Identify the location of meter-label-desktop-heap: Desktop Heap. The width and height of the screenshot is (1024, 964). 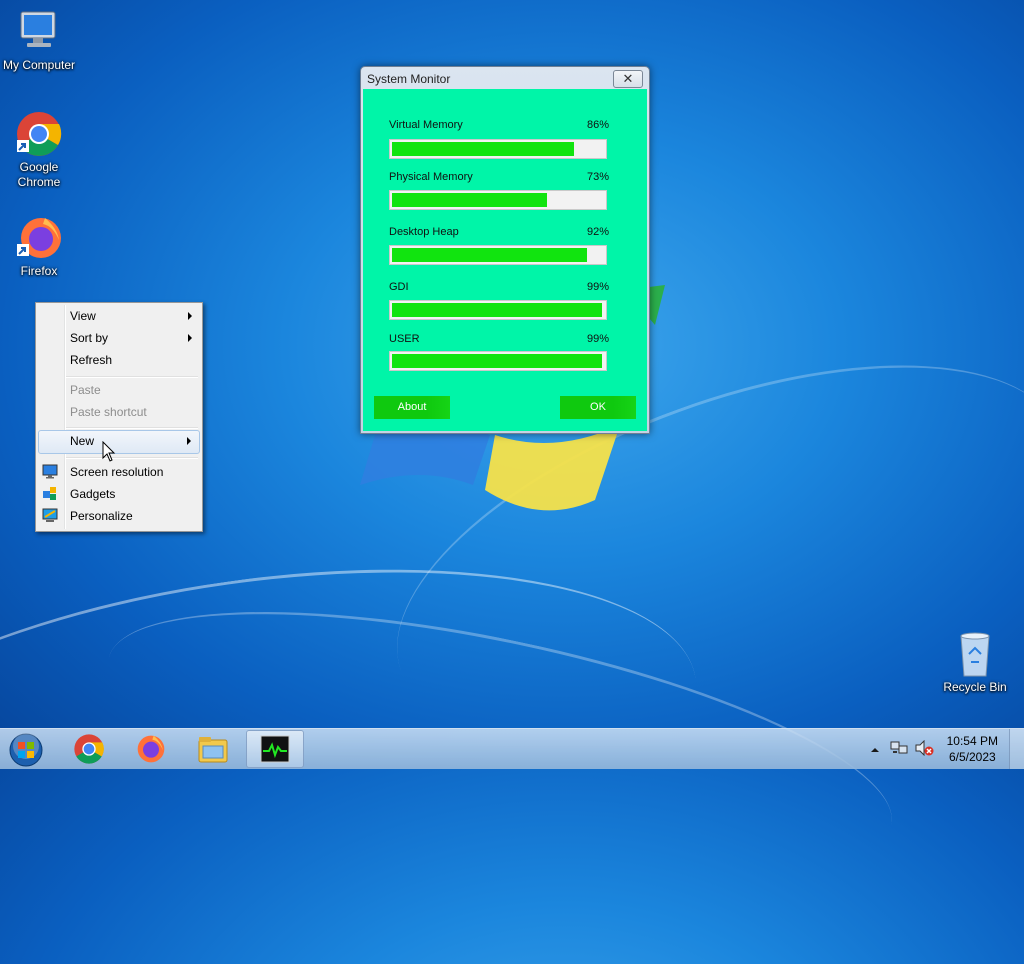
(424, 232).